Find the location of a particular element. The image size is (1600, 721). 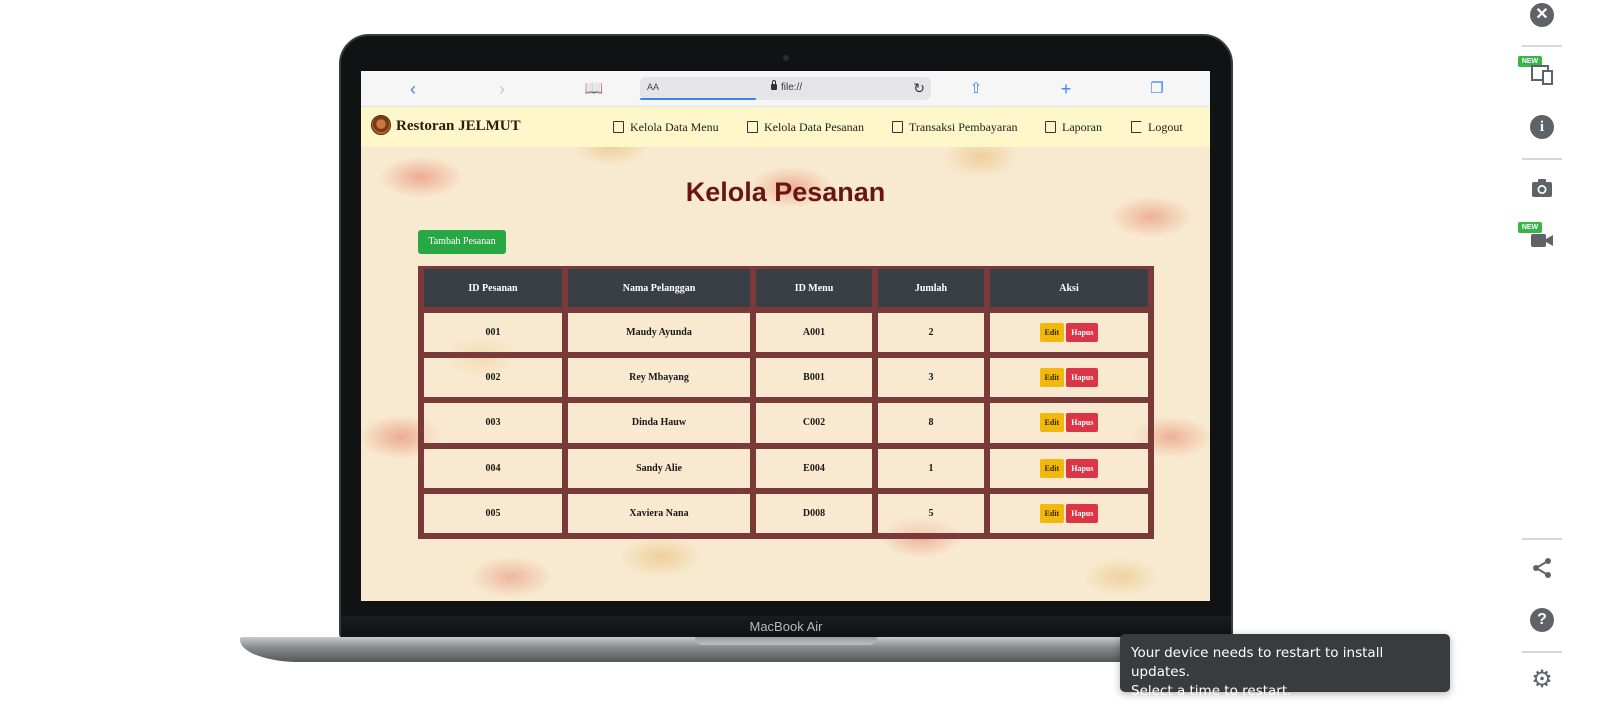

info-icon: i is located at coordinates (1542, 127).